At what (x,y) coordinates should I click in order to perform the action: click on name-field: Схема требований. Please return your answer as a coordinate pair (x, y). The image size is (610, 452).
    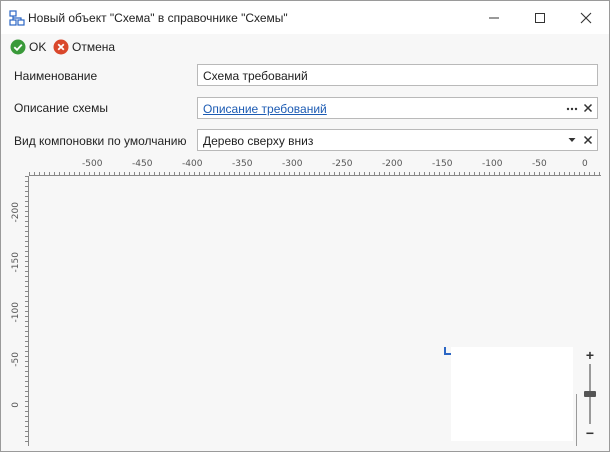
    Looking at the image, I should click on (397, 75).